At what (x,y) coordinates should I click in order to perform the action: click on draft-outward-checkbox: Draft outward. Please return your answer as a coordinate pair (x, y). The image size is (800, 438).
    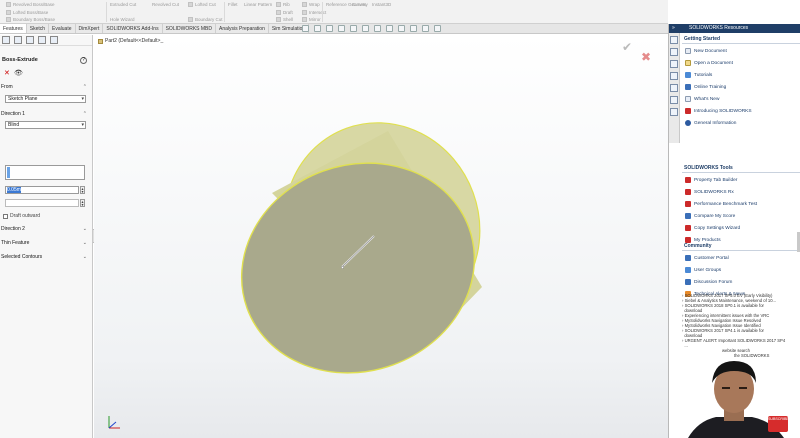
    Looking at the image, I should click on (21, 216).